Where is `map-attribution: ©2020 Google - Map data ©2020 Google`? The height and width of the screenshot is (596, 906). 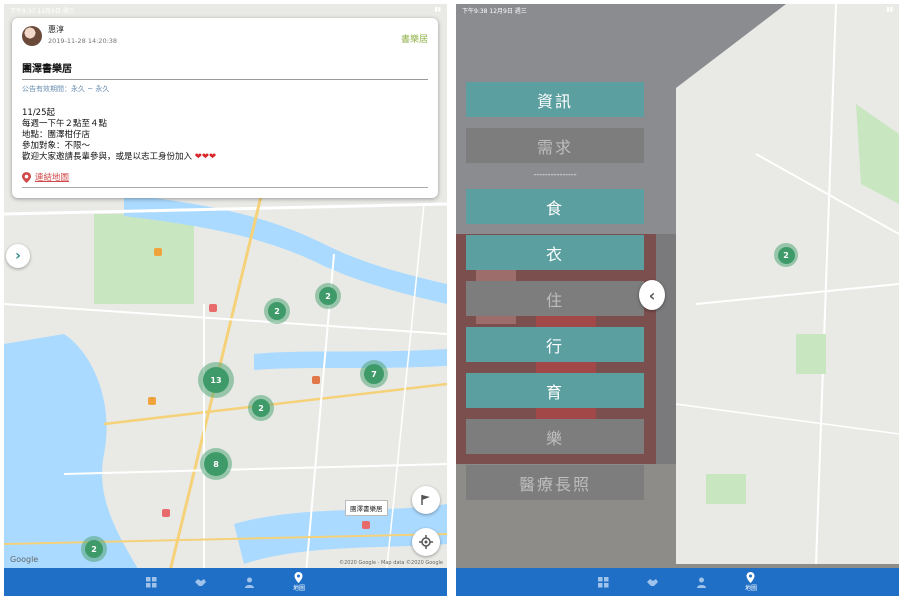 map-attribution: ©2020 Google - Map data ©2020 Google is located at coordinates (391, 563).